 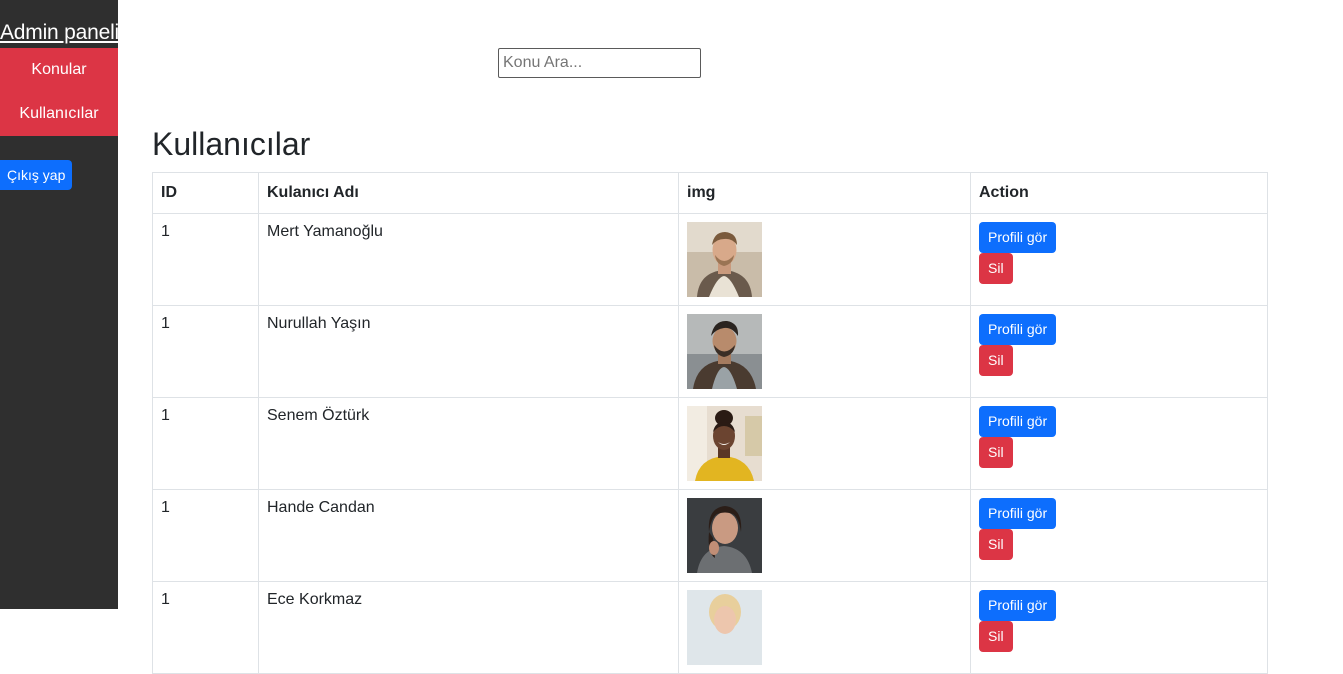 I want to click on table-row: 1 Hande Candan Profili gör Sil, so click(x=710, y=535).